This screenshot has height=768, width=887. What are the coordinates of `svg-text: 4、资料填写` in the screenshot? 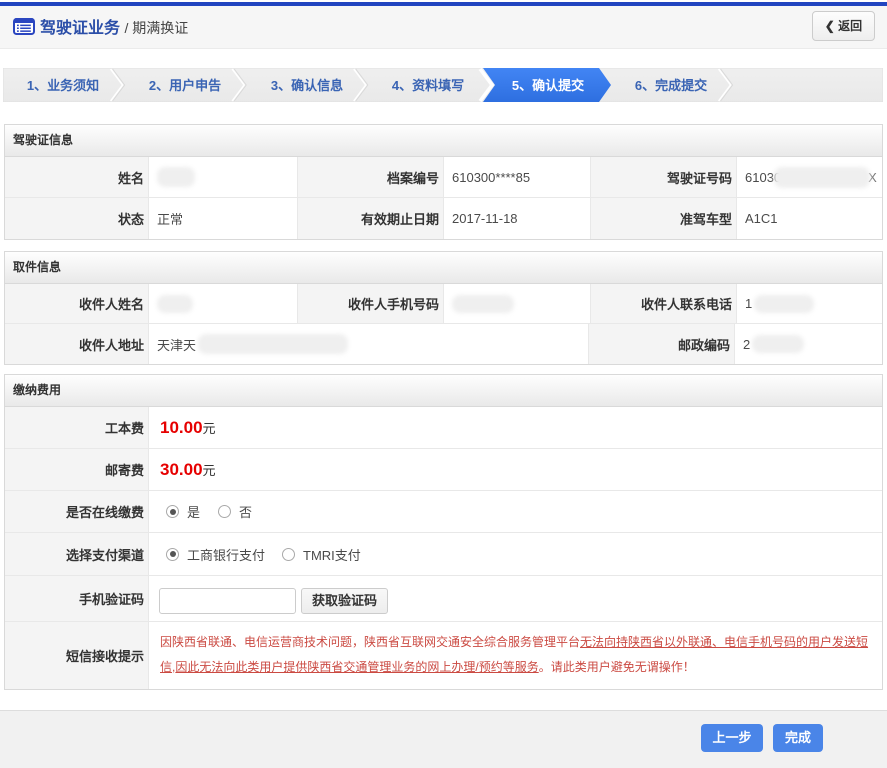 It's located at (428, 85).